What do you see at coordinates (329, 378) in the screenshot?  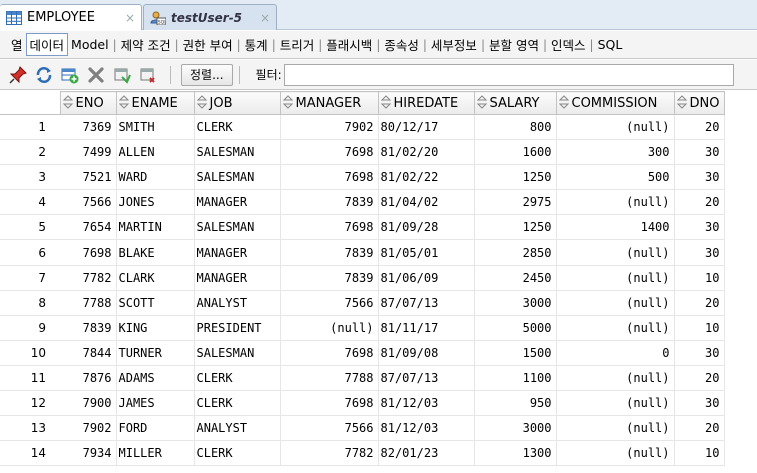 I see `cell-manager: 7788` at bounding box center [329, 378].